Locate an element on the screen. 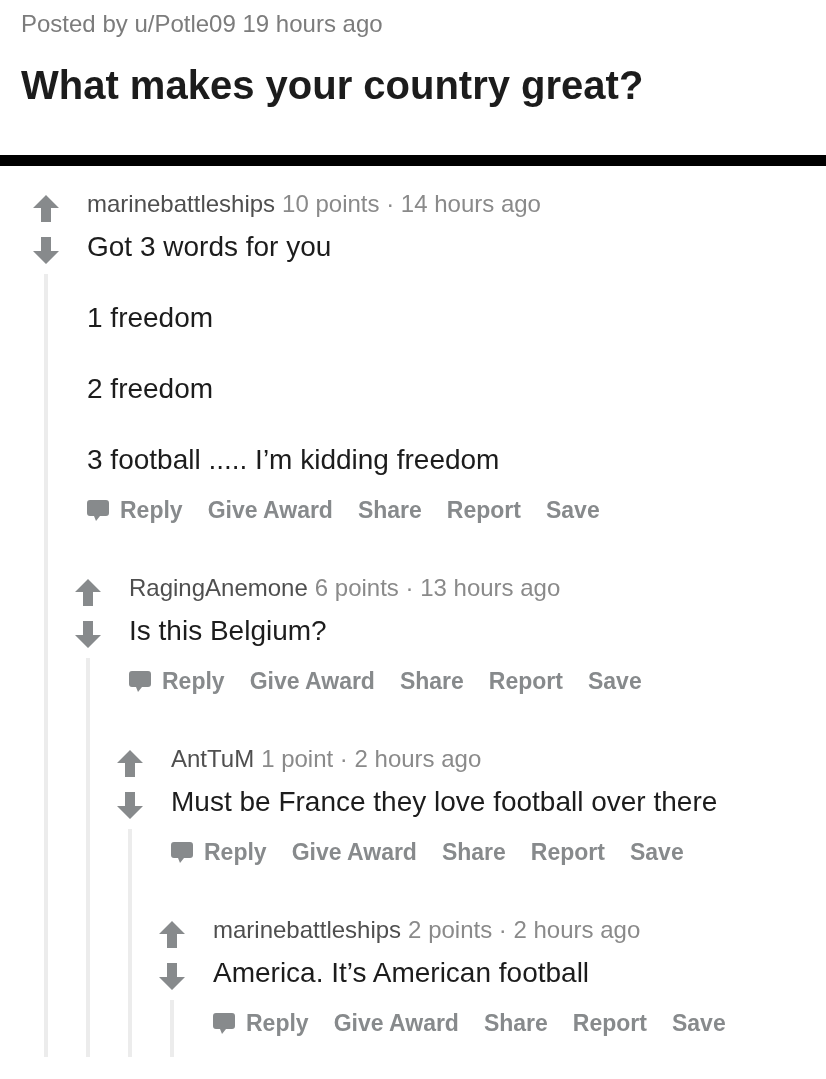 The width and height of the screenshot is (826, 1079). comment-meta: 2 points · 2 hours ago is located at coordinates (524, 930).